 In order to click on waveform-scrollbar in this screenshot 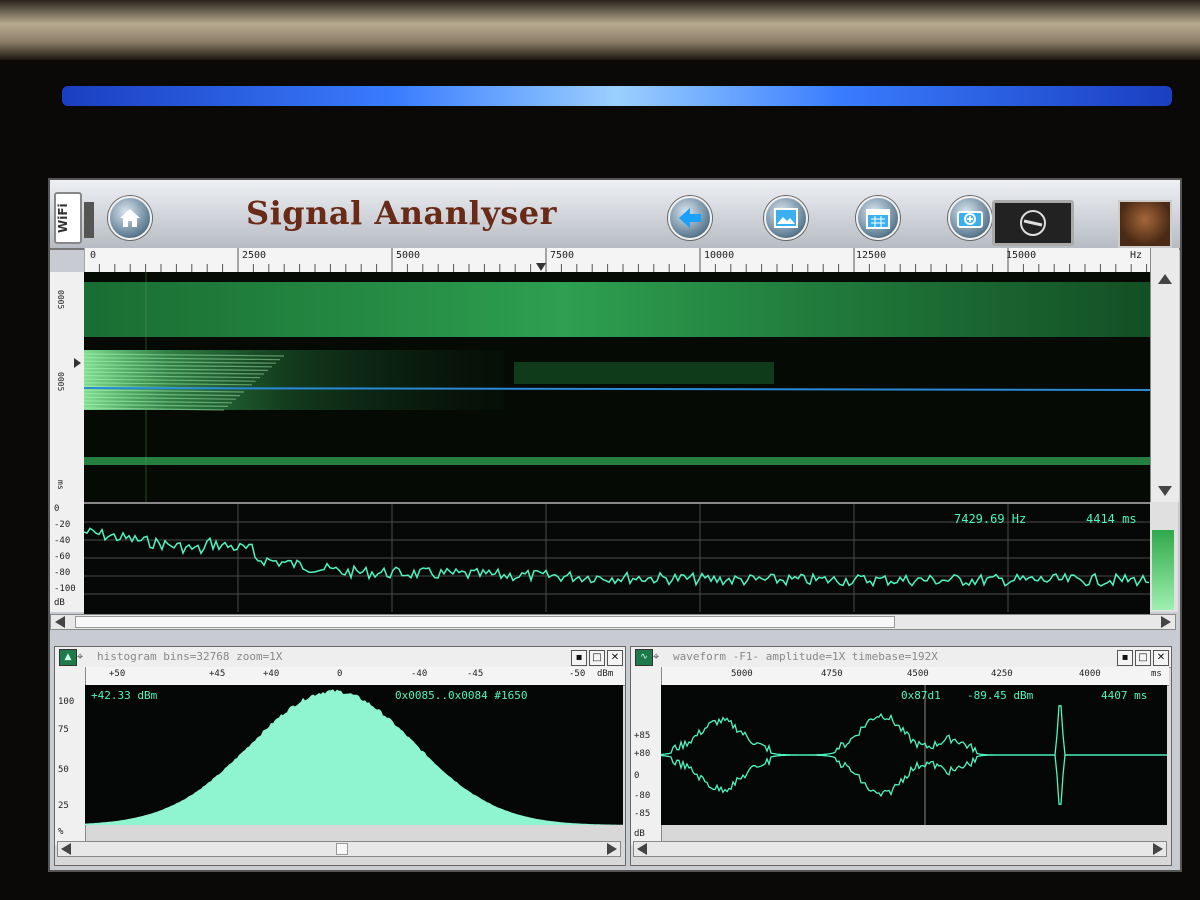, I will do `click(900, 849)`.